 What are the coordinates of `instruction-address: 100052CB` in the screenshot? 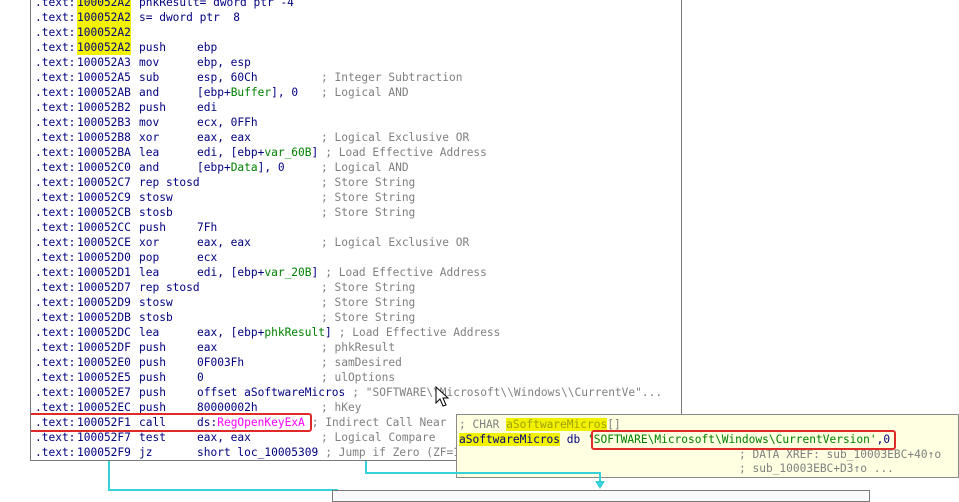 It's located at (104, 212).